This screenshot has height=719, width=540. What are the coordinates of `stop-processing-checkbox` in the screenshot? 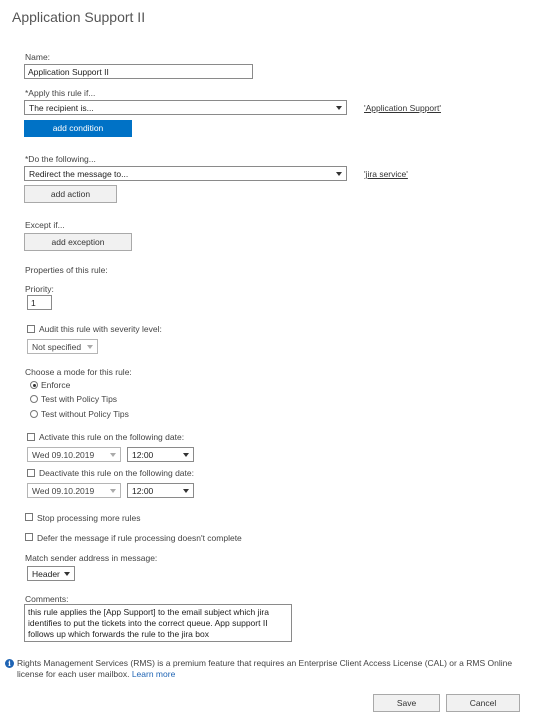 It's located at (29, 517).